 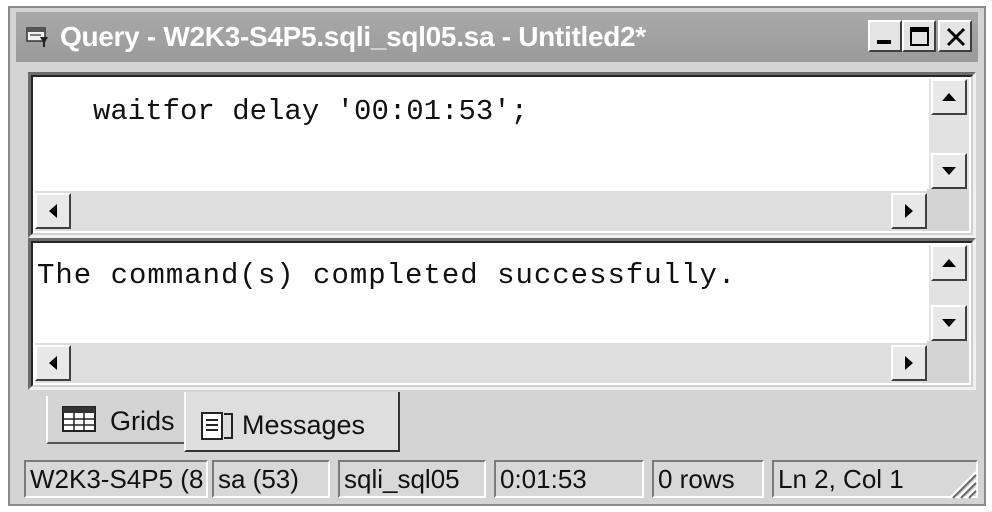 I want to click on maximize-icon, so click(x=919, y=36).